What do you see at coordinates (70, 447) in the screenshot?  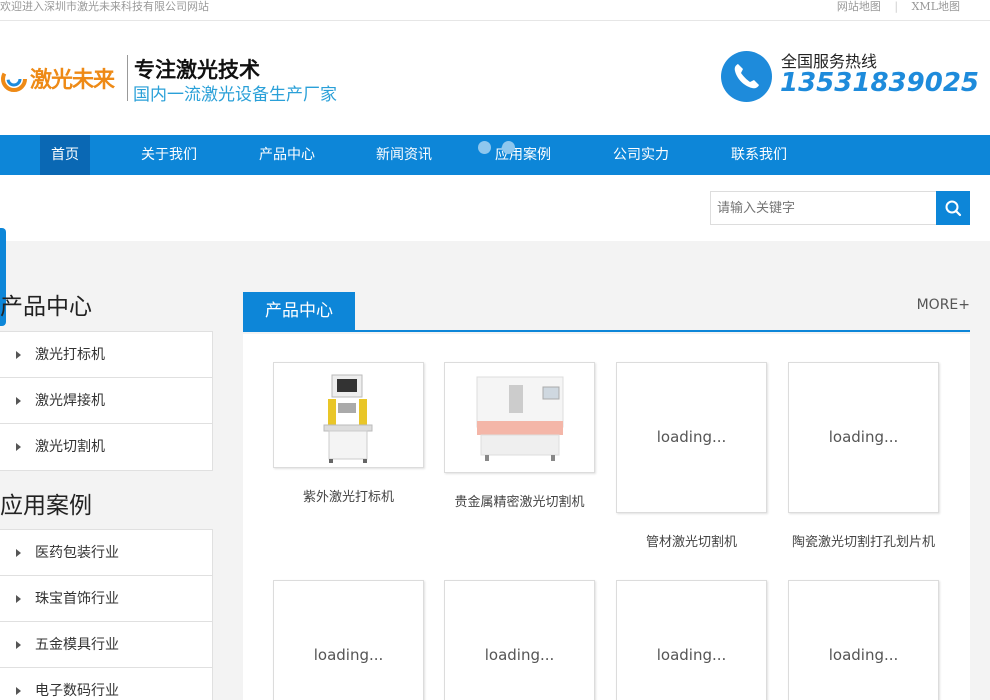 I see `sidebar-item-label: 激光切割机` at bounding box center [70, 447].